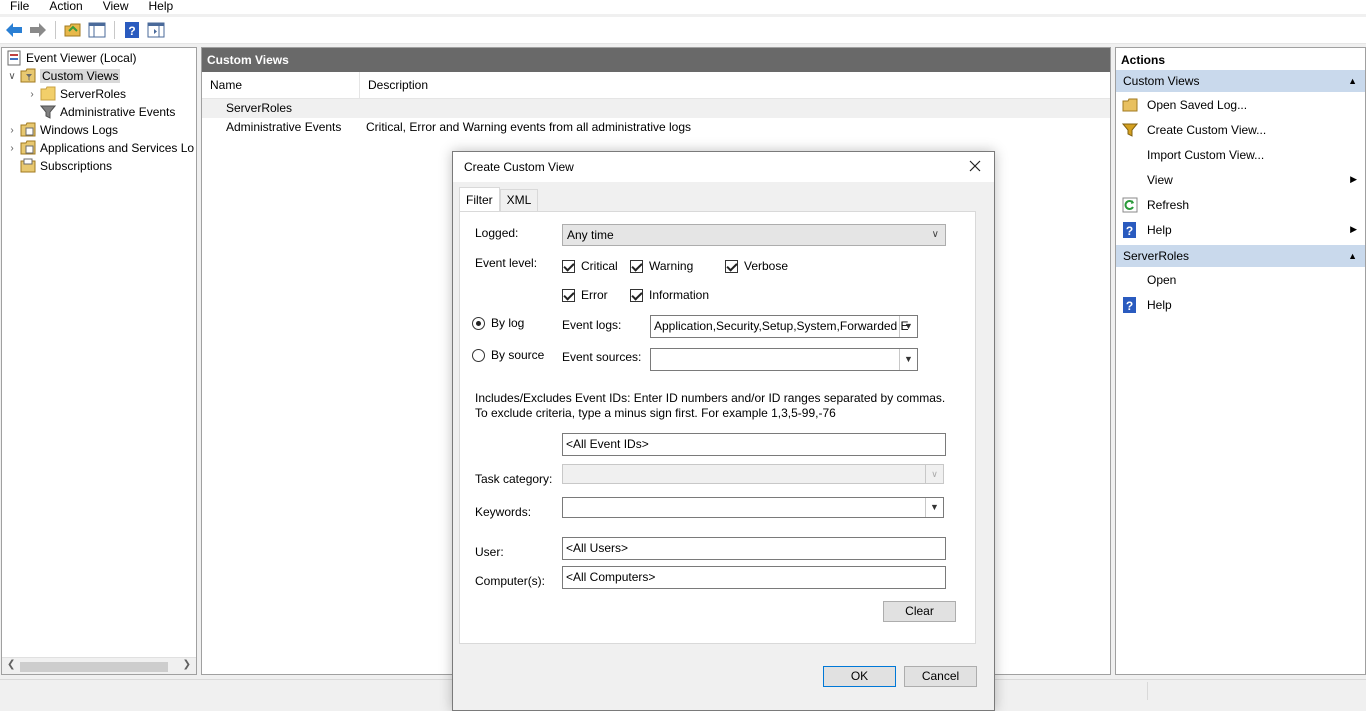 Image resolution: width=1366 pixels, height=711 pixels. I want to click on ok-button: OK, so click(859, 676).